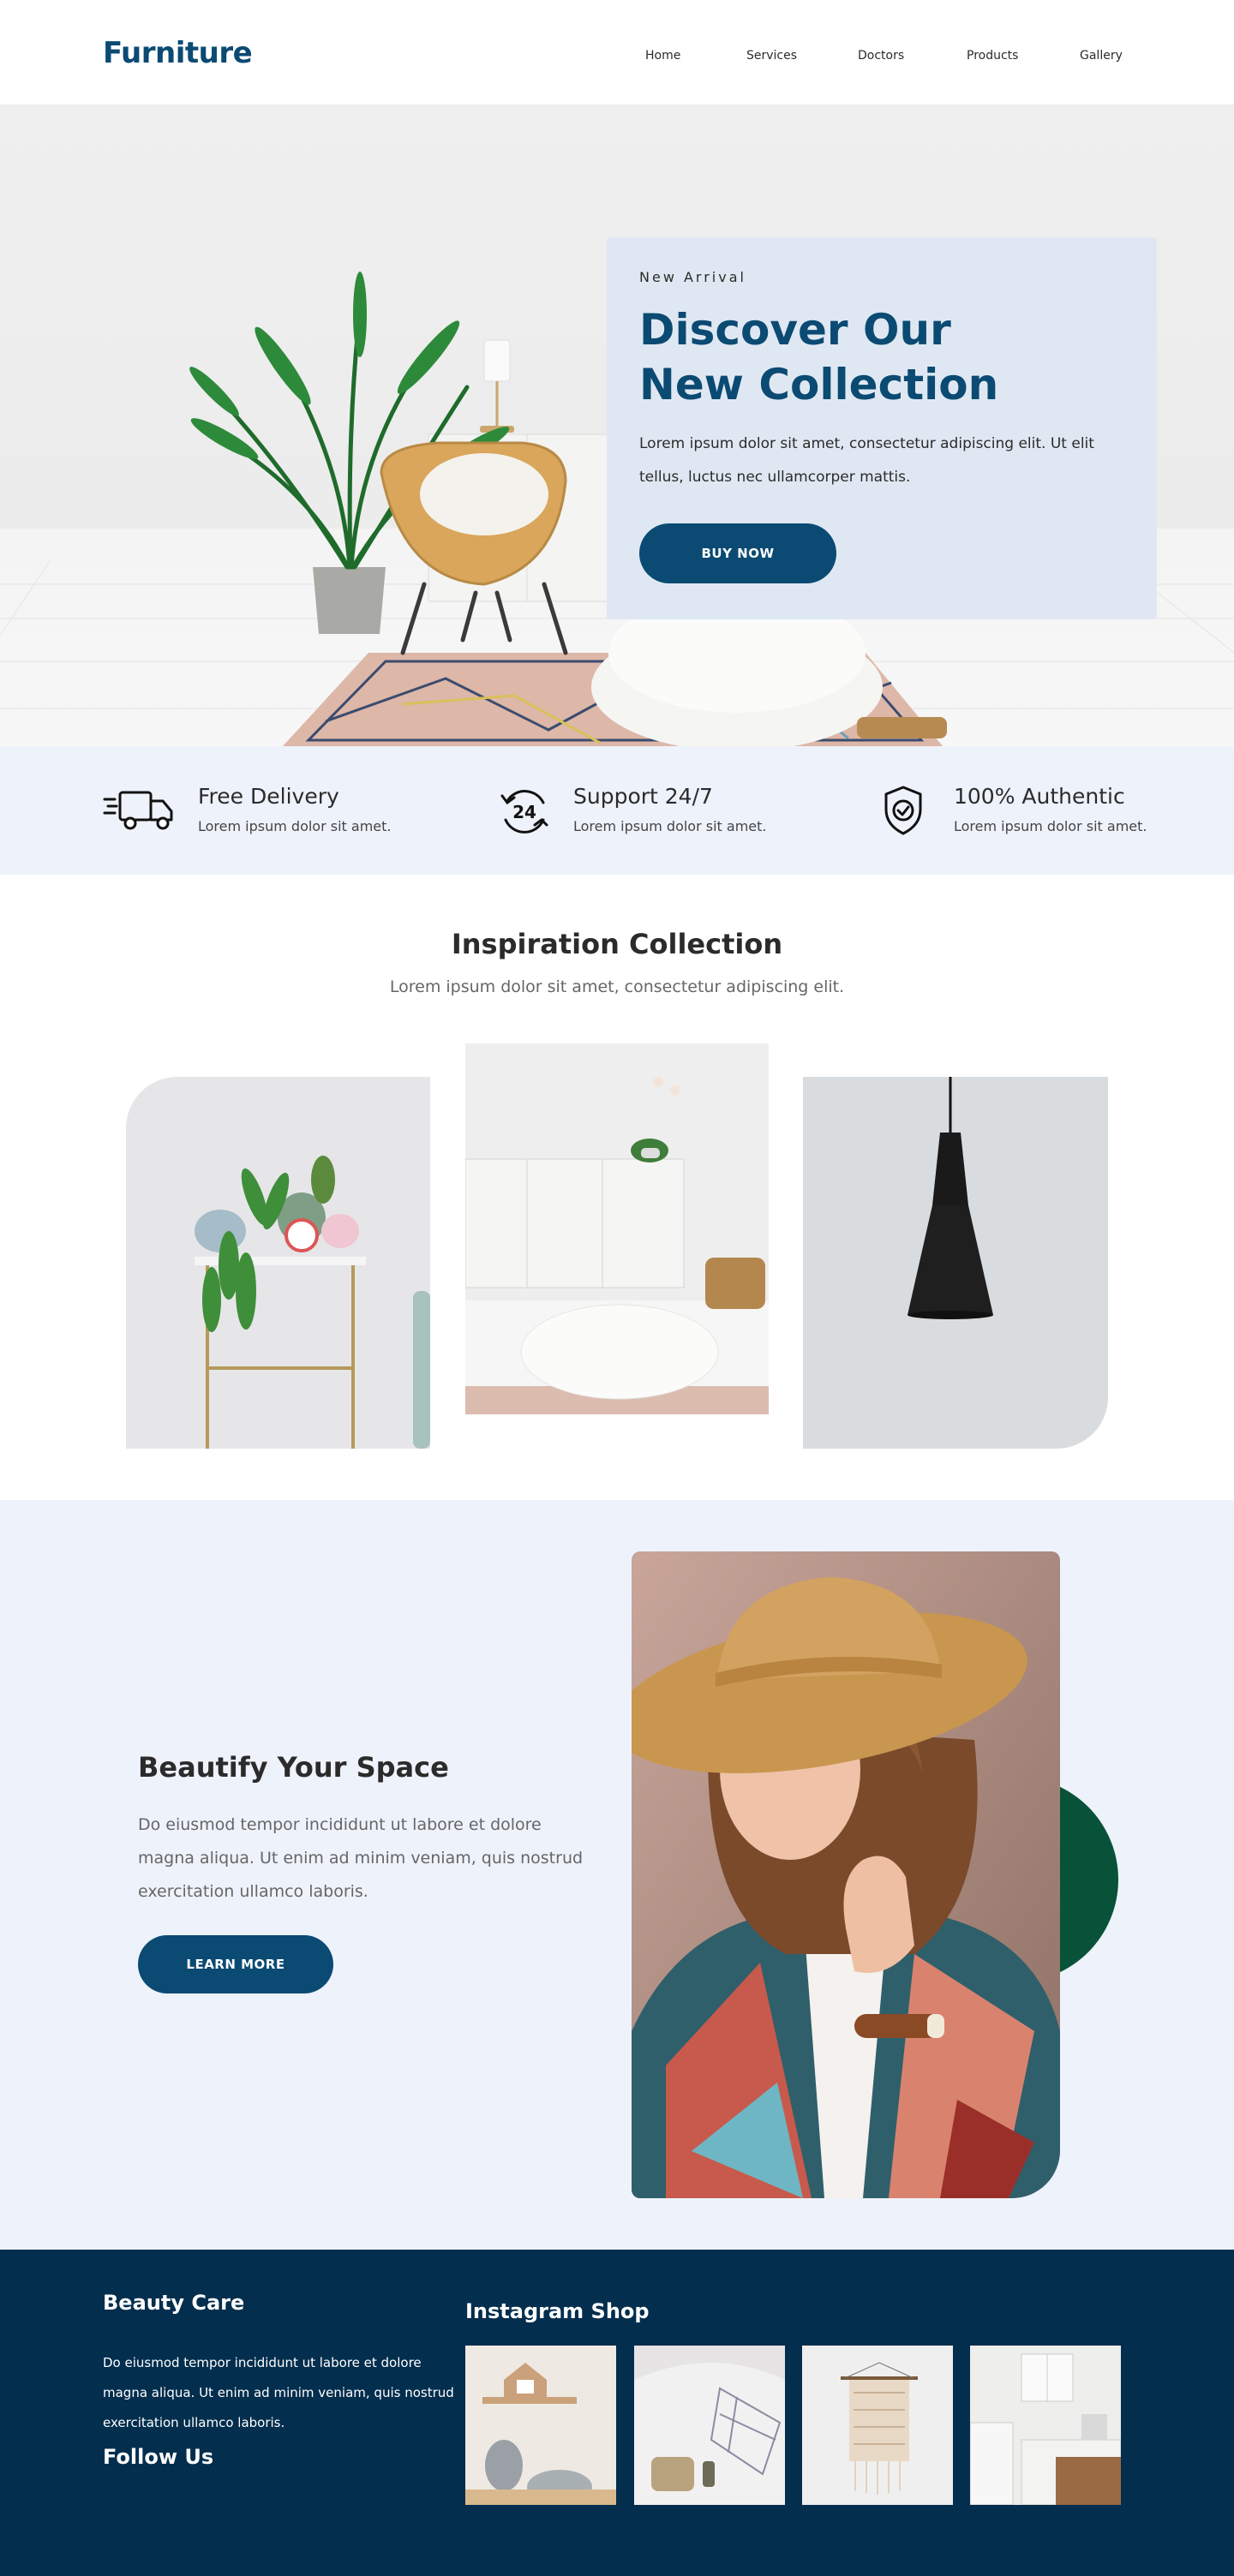 Image resolution: width=1234 pixels, height=2576 pixels. Describe the element at coordinates (771, 56) in the screenshot. I see `nav-services: Services` at that location.